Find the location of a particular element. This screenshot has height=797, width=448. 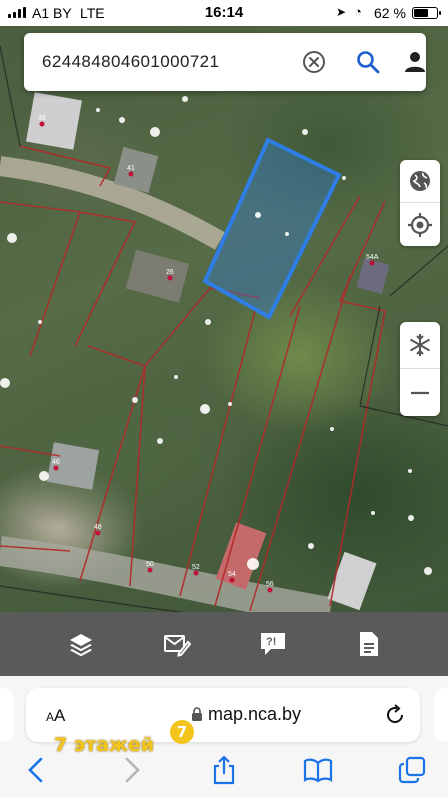

svg-text: 39 is located at coordinates (42, 118).